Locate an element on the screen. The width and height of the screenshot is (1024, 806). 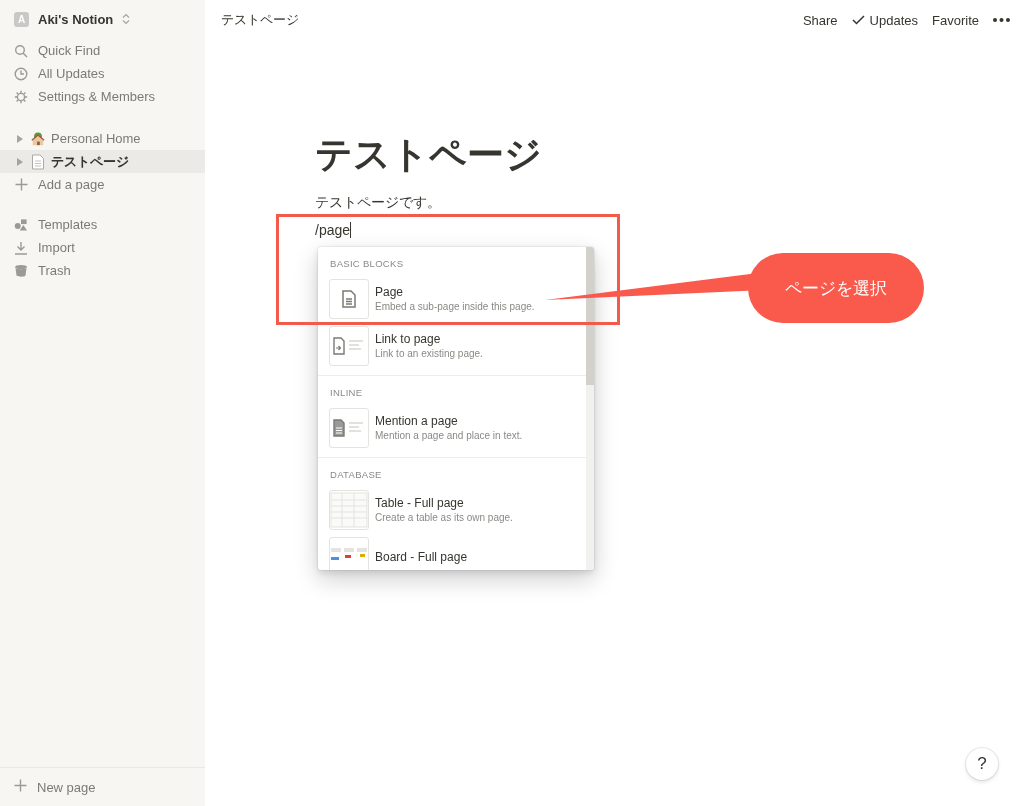
callout-bubble: ページを選択 is located at coordinates (836, 288).